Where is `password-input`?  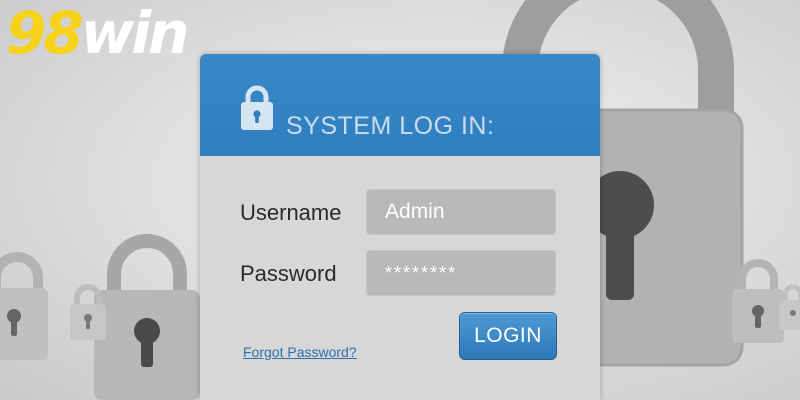
password-input is located at coordinates (461, 273).